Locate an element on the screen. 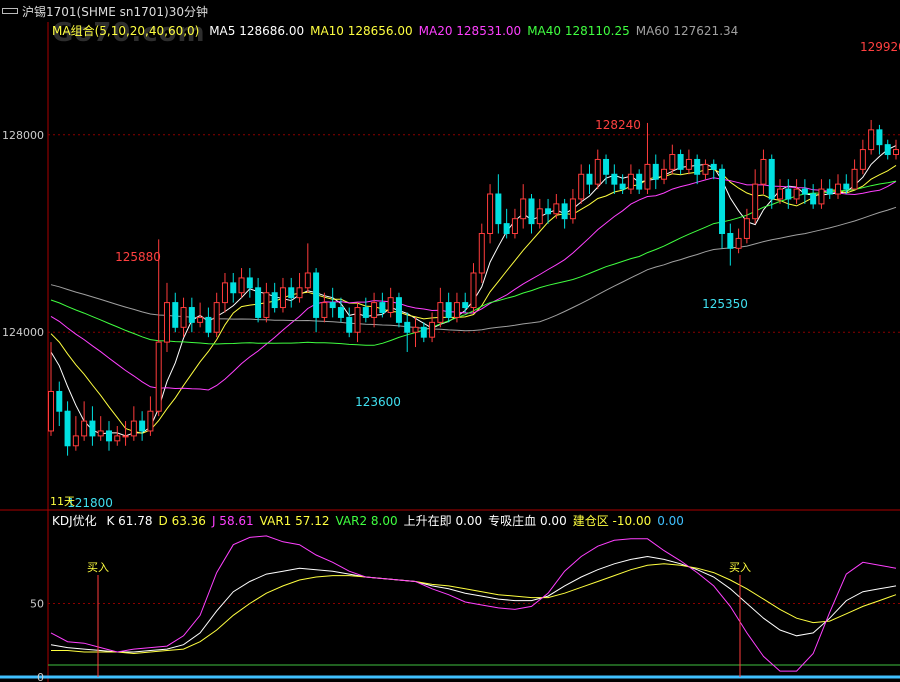  price-annotation: 125350 is located at coordinates (725, 304).